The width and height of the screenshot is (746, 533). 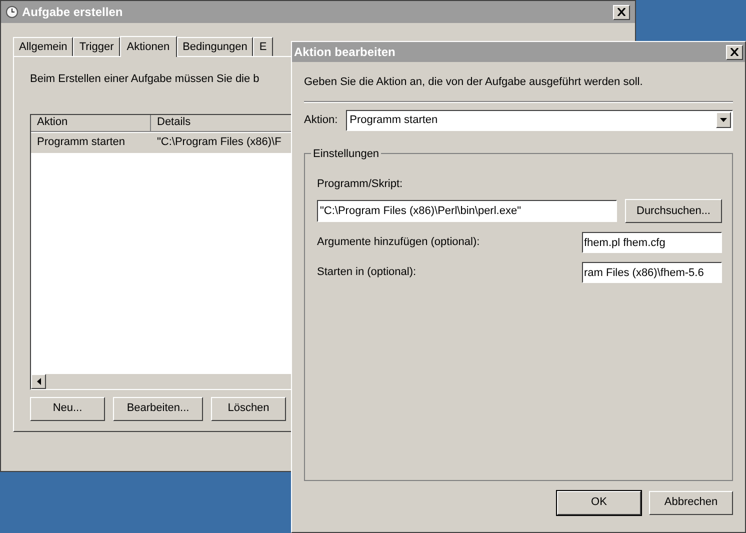 I want to click on field-label: Programm/Skript:, so click(x=360, y=184).